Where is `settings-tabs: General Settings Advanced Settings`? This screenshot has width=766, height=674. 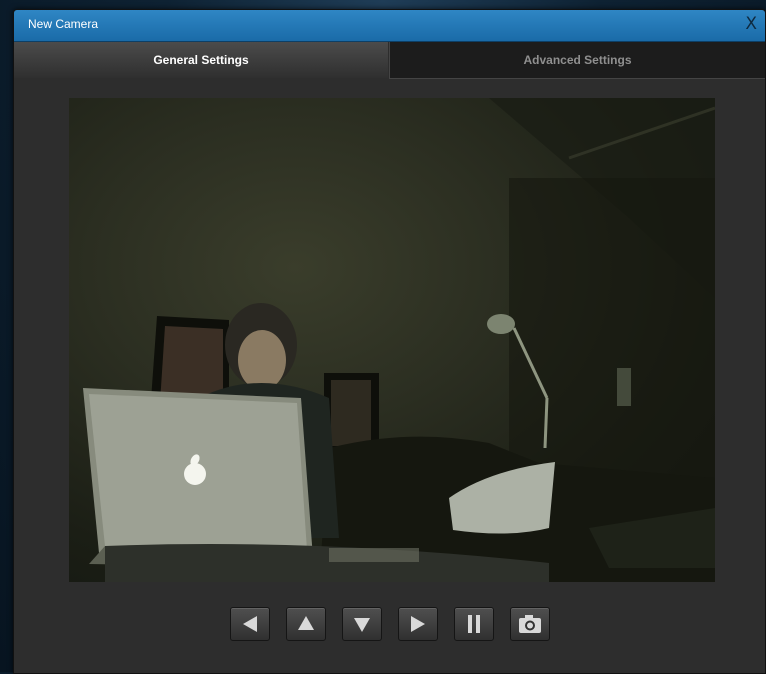 settings-tabs: General Settings Advanced Settings is located at coordinates (389, 60).